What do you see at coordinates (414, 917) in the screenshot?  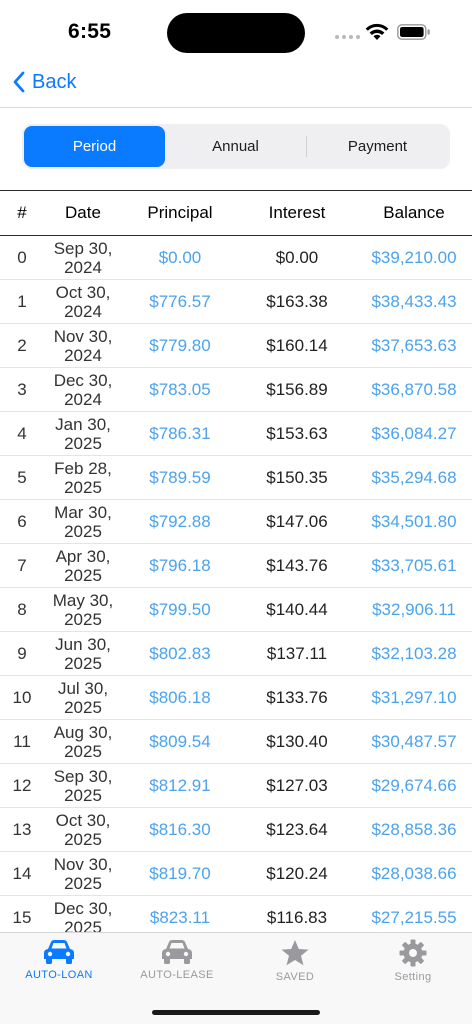 I see `cell-balance: $27,215.55` at bounding box center [414, 917].